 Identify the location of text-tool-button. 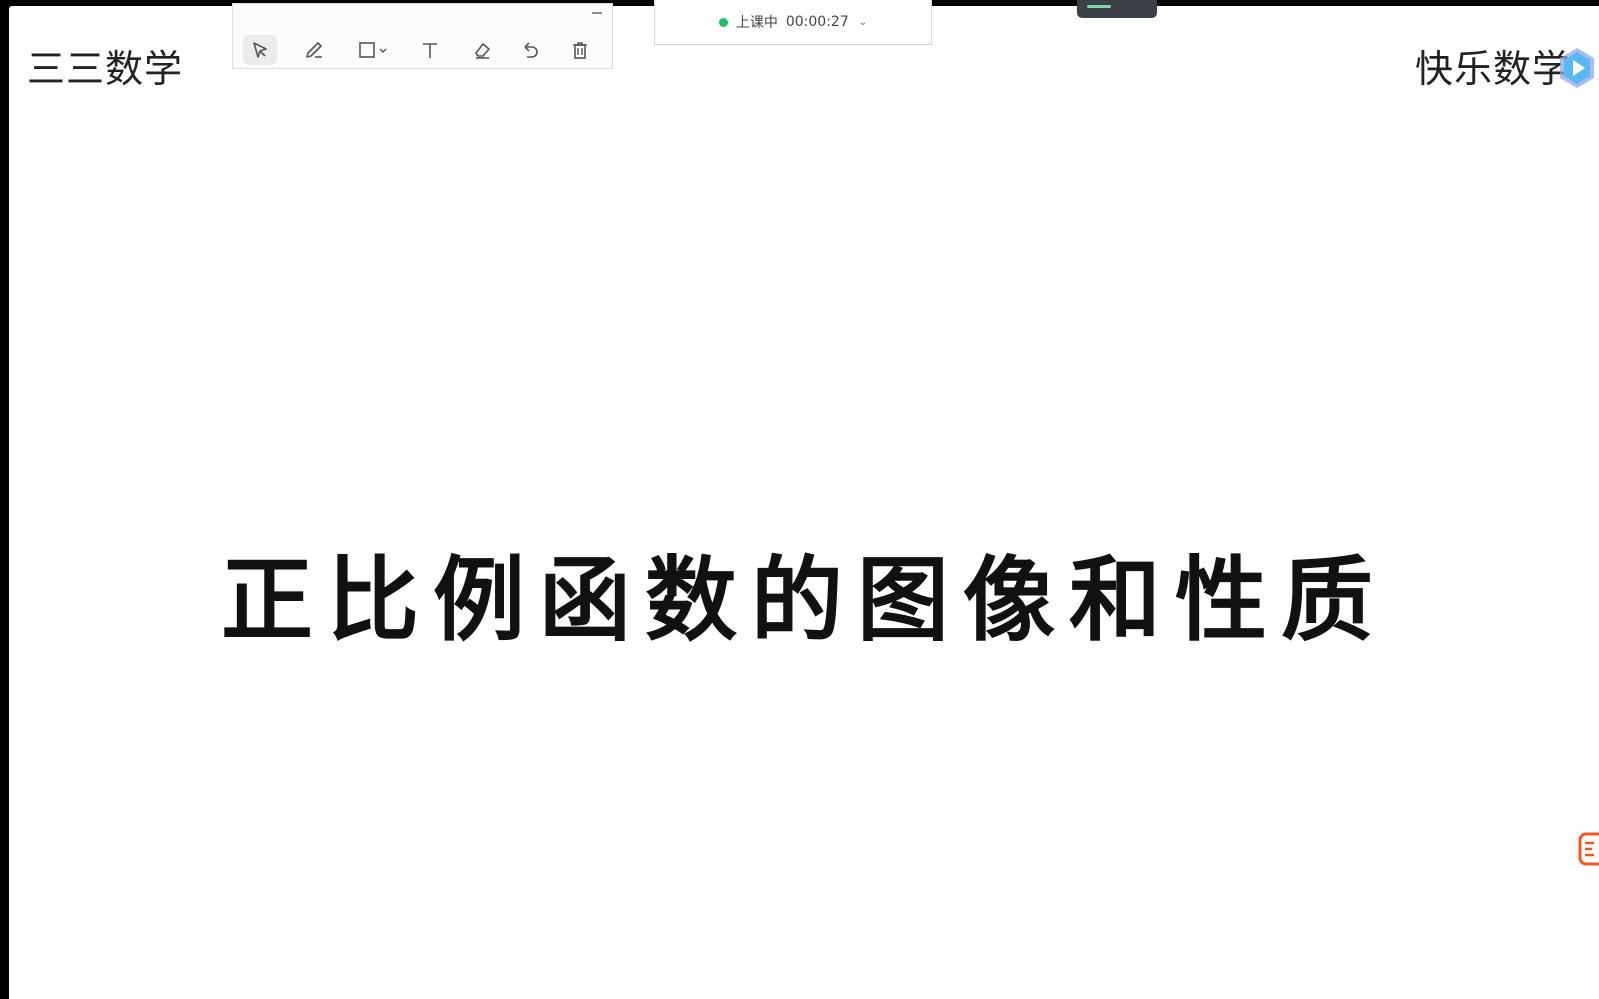
(430, 50).